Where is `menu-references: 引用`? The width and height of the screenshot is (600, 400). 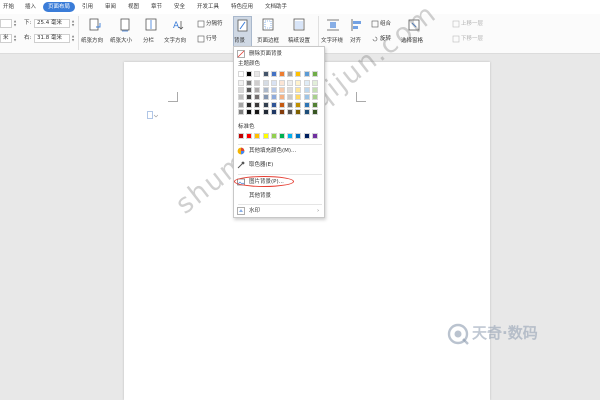
menu-references: 引用 is located at coordinates (87, 7).